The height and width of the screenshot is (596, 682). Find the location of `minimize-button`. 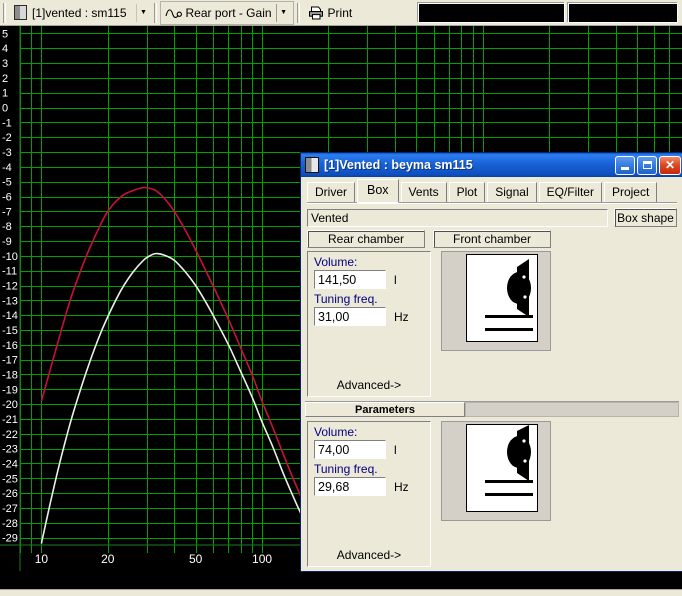

minimize-button is located at coordinates (625, 165).